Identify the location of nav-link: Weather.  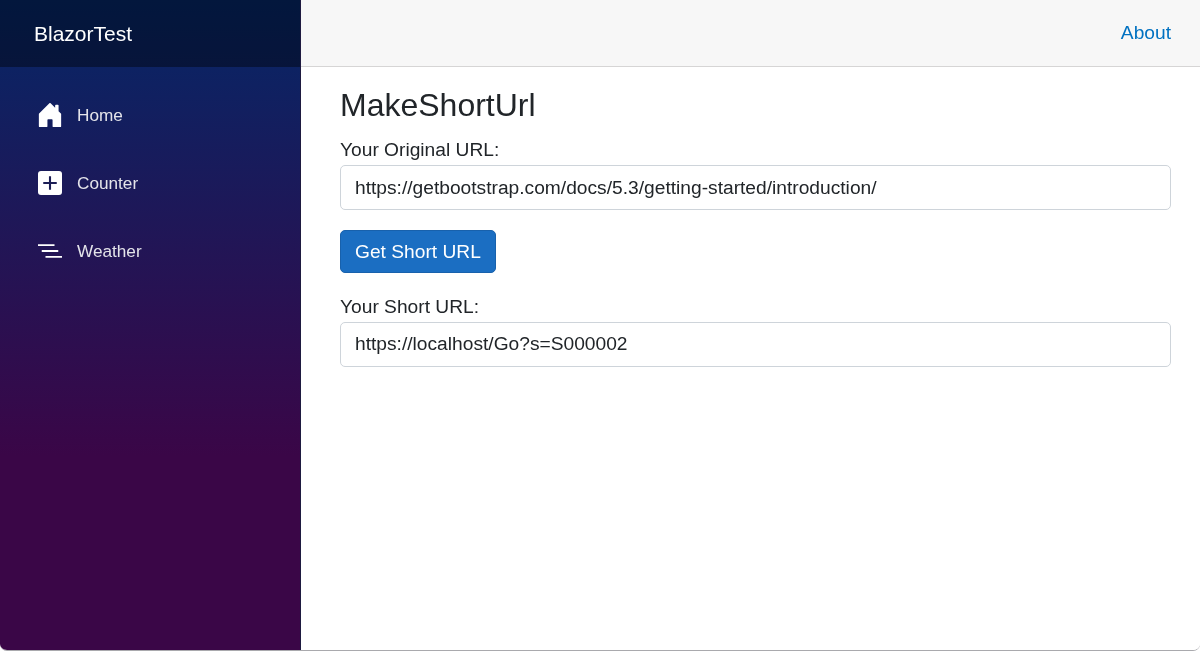
(90, 251).